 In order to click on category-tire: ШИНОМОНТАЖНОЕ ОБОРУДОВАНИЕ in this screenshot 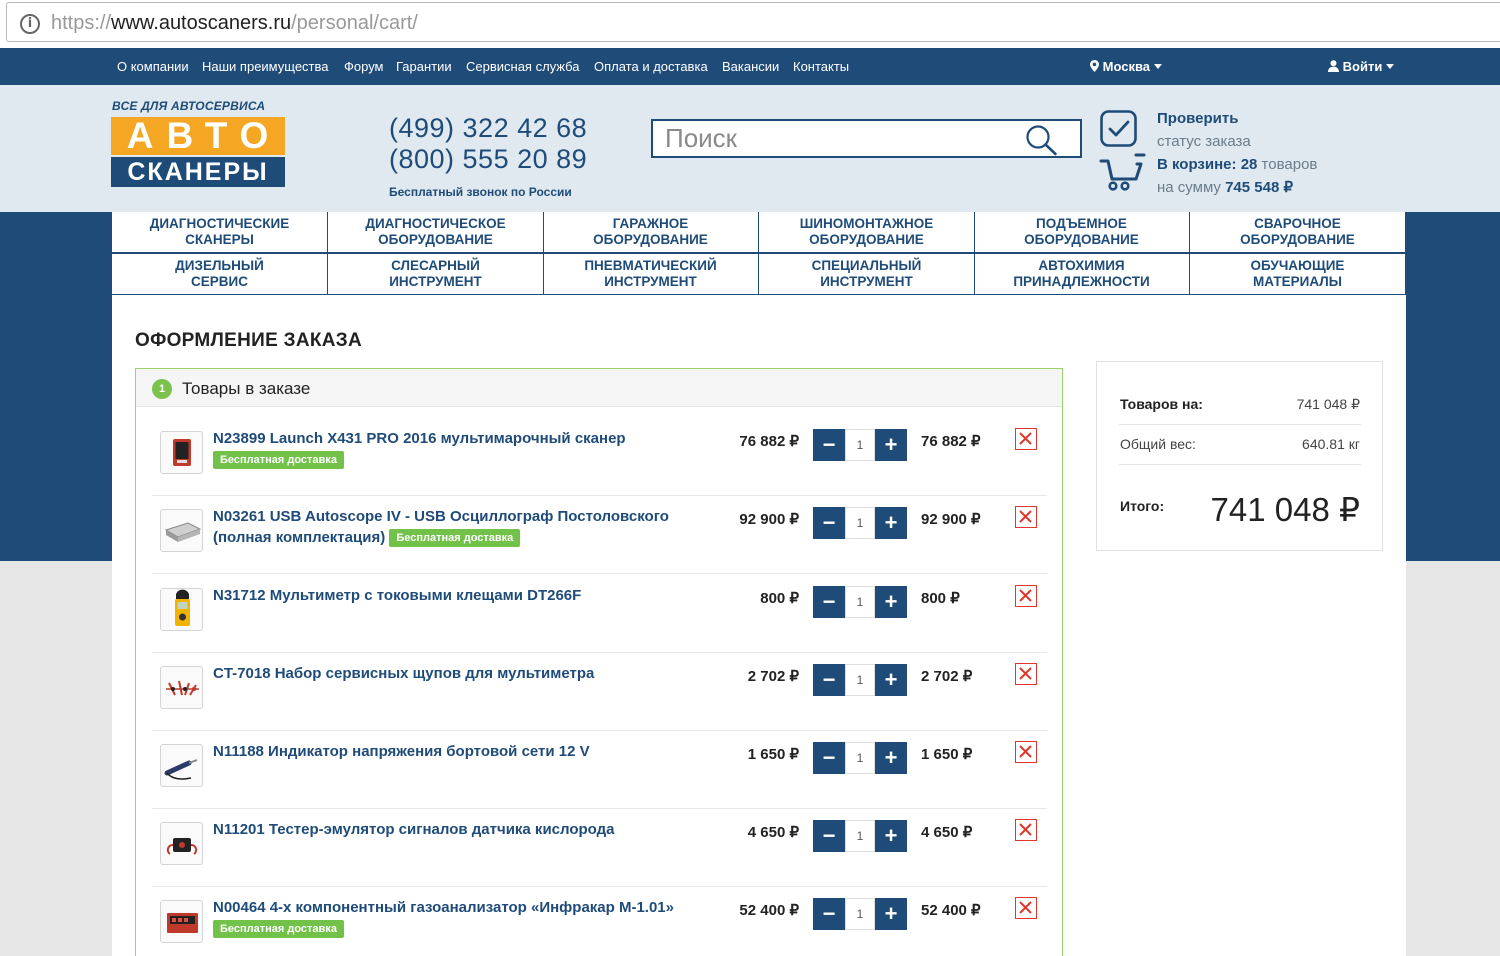, I will do `click(867, 233)`.